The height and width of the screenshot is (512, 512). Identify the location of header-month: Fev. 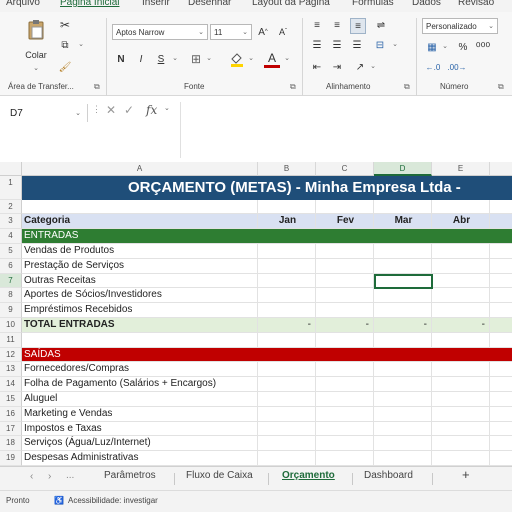
(345, 222).